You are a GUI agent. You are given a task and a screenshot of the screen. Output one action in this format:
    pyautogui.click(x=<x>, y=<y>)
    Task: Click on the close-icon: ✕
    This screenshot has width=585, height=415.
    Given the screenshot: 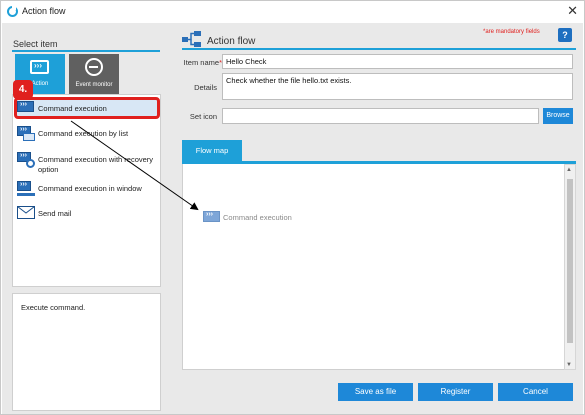 What is the action you would take?
    pyautogui.click(x=572, y=11)
    